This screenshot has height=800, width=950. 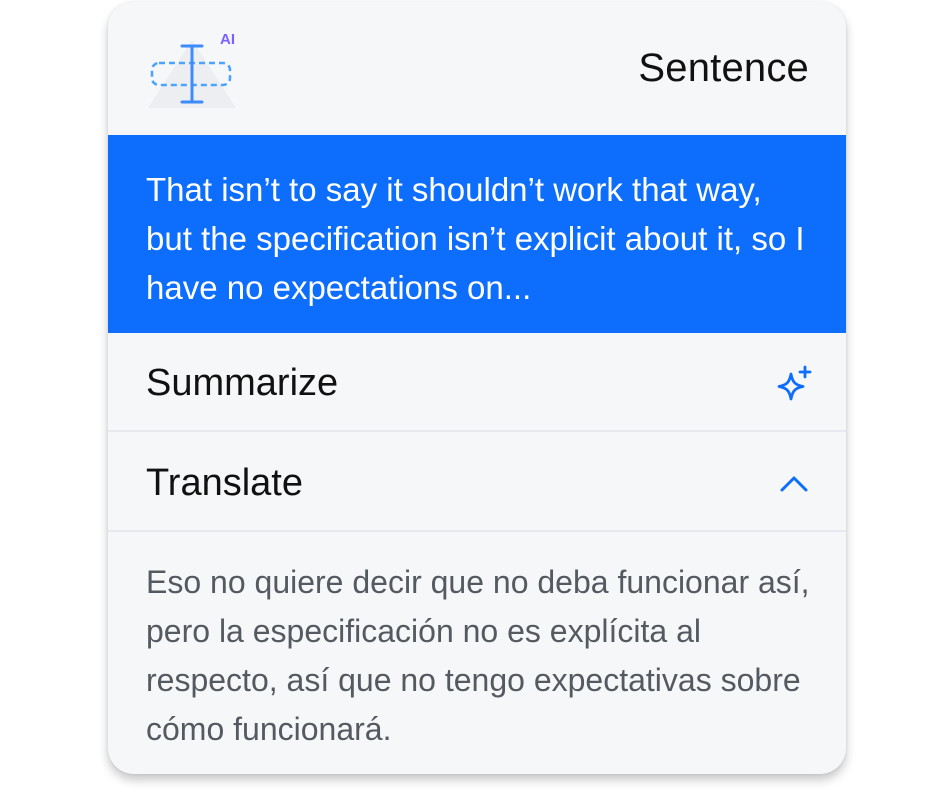 I want to click on ai-badge: AI, so click(x=227, y=39).